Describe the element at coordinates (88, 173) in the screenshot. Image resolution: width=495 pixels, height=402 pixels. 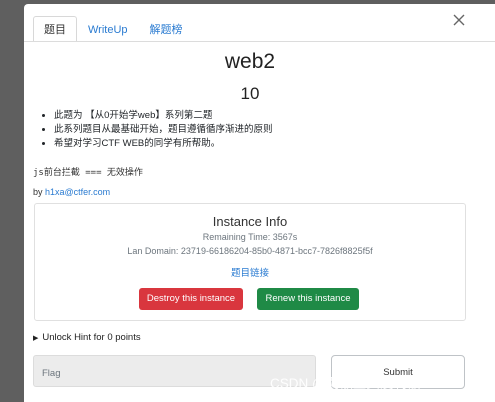
I see `challenge-hint-text: js前台拦截 === 无效操作` at that location.